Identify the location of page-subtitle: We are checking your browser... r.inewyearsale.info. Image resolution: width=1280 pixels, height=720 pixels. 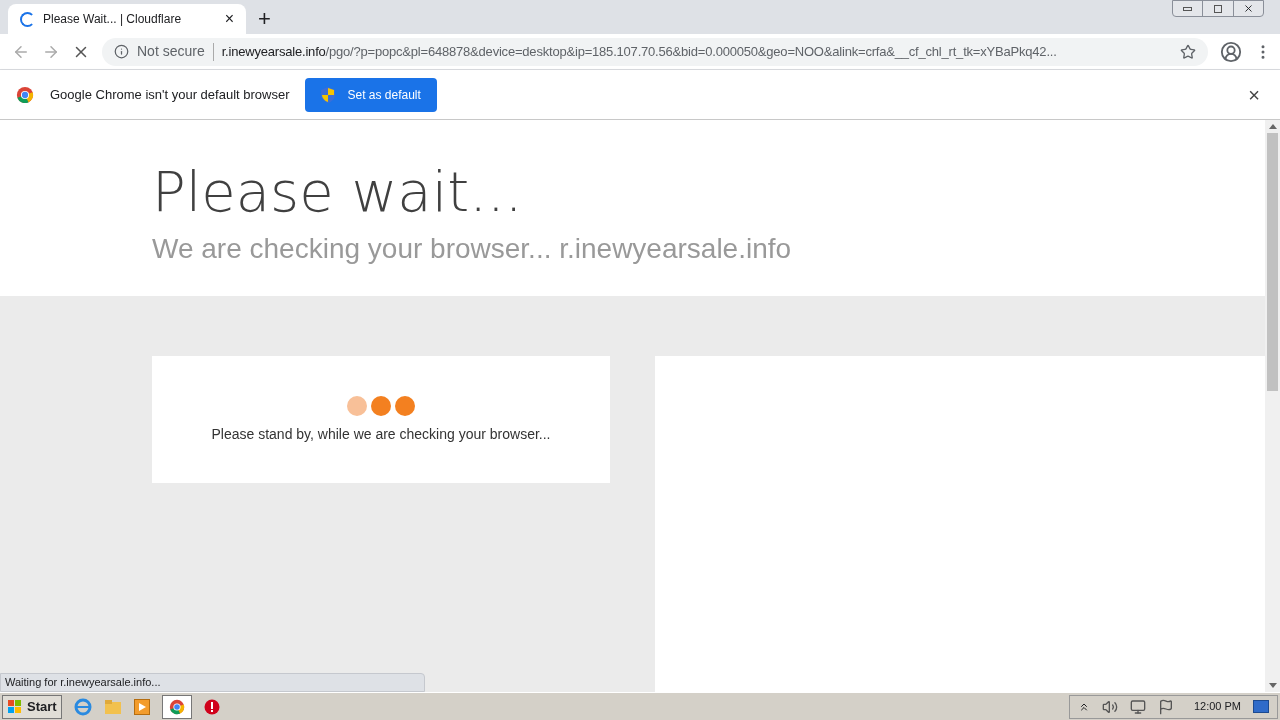
(472, 249).